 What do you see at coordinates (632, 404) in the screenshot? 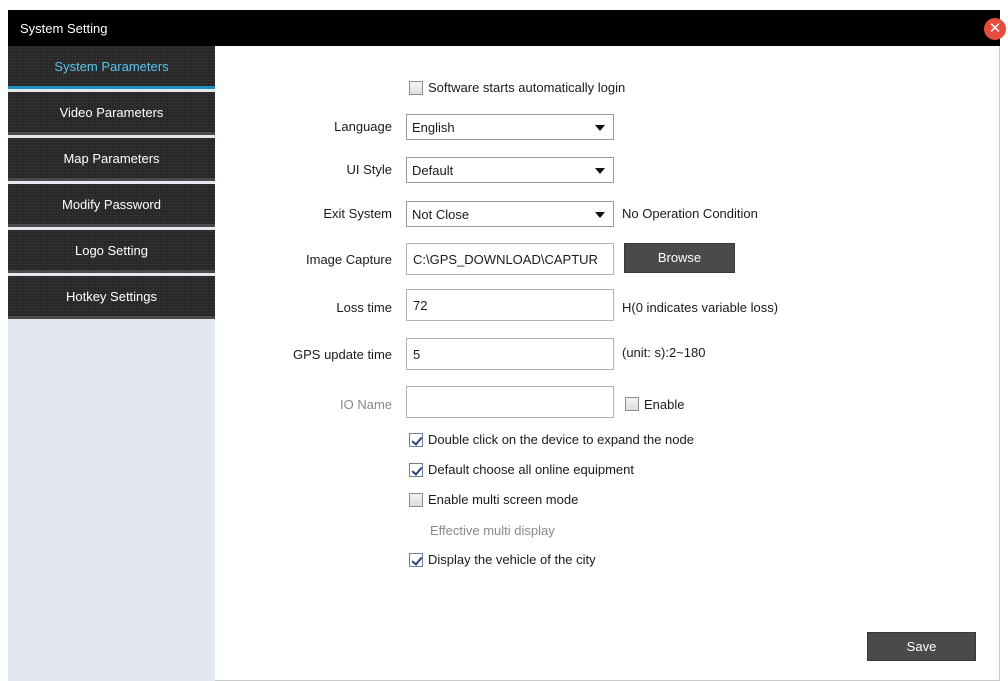
I see `io-enable-checkbox` at bounding box center [632, 404].